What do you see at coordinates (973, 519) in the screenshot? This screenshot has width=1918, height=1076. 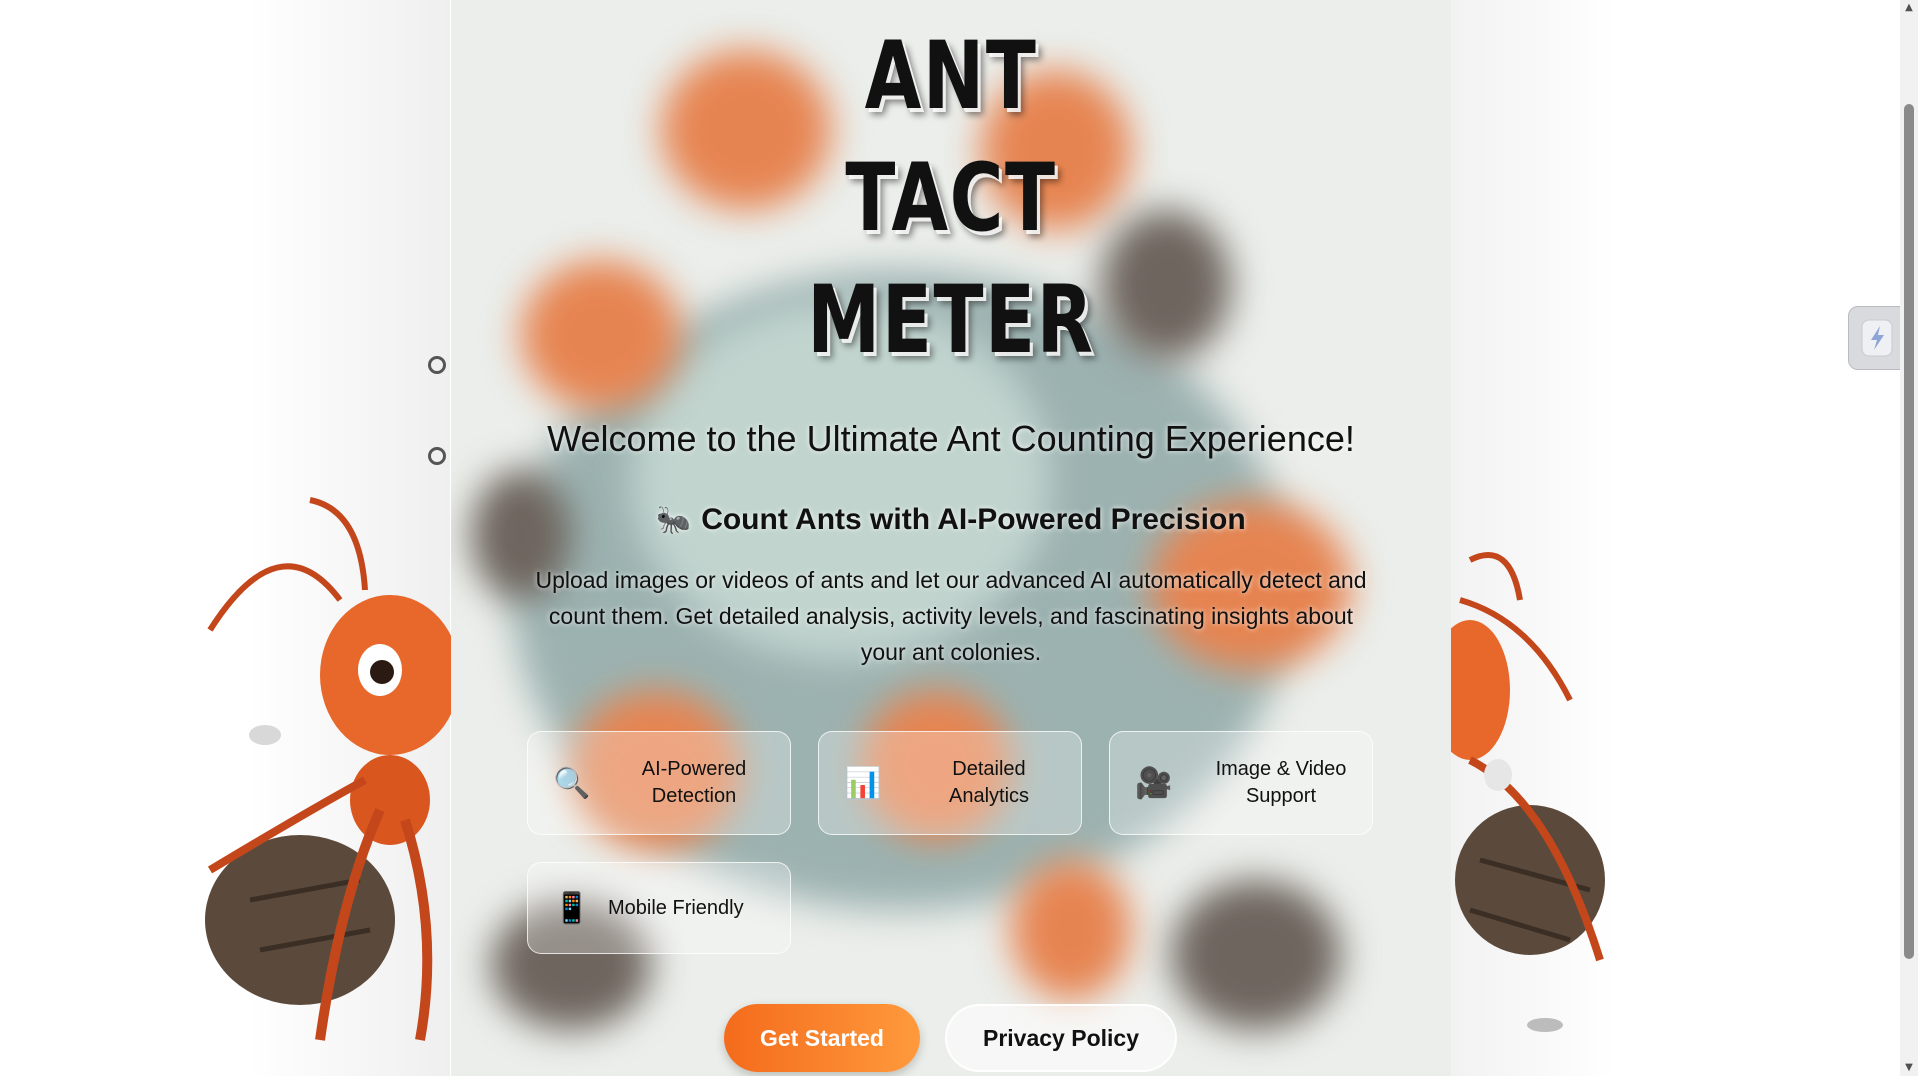 I see `subheading-text: Count Ants with AI-Powered Precision` at bounding box center [973, 519].